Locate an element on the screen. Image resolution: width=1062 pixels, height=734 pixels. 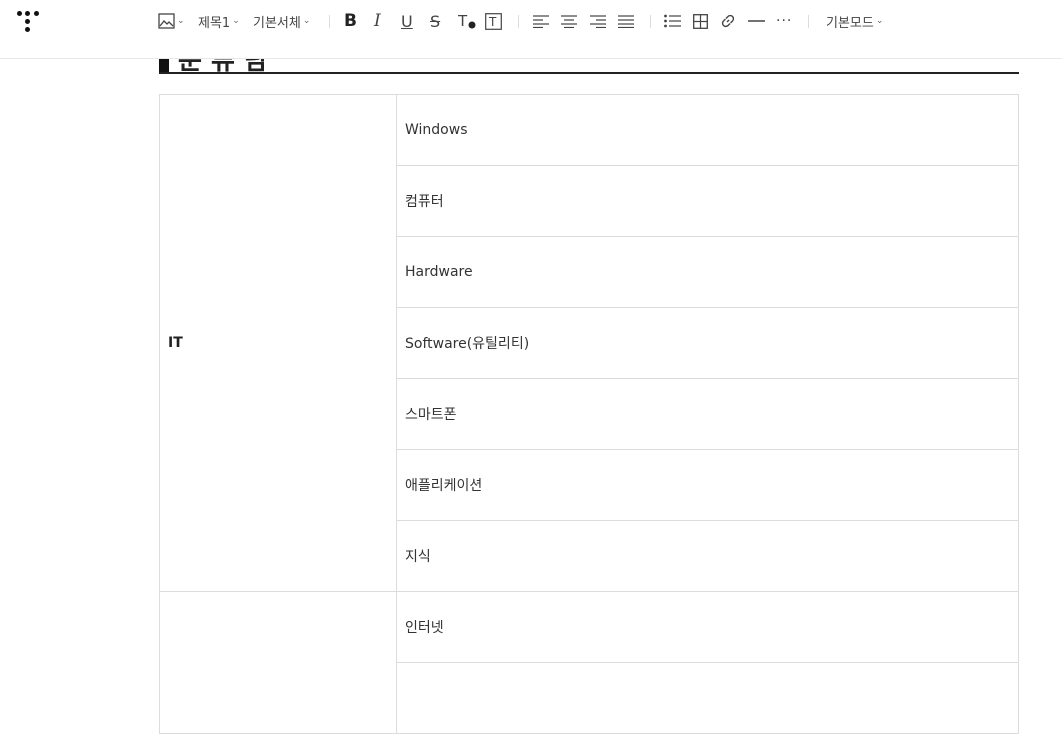
table-cell-subcategory: 지식 is located at coordinates (707, 556).